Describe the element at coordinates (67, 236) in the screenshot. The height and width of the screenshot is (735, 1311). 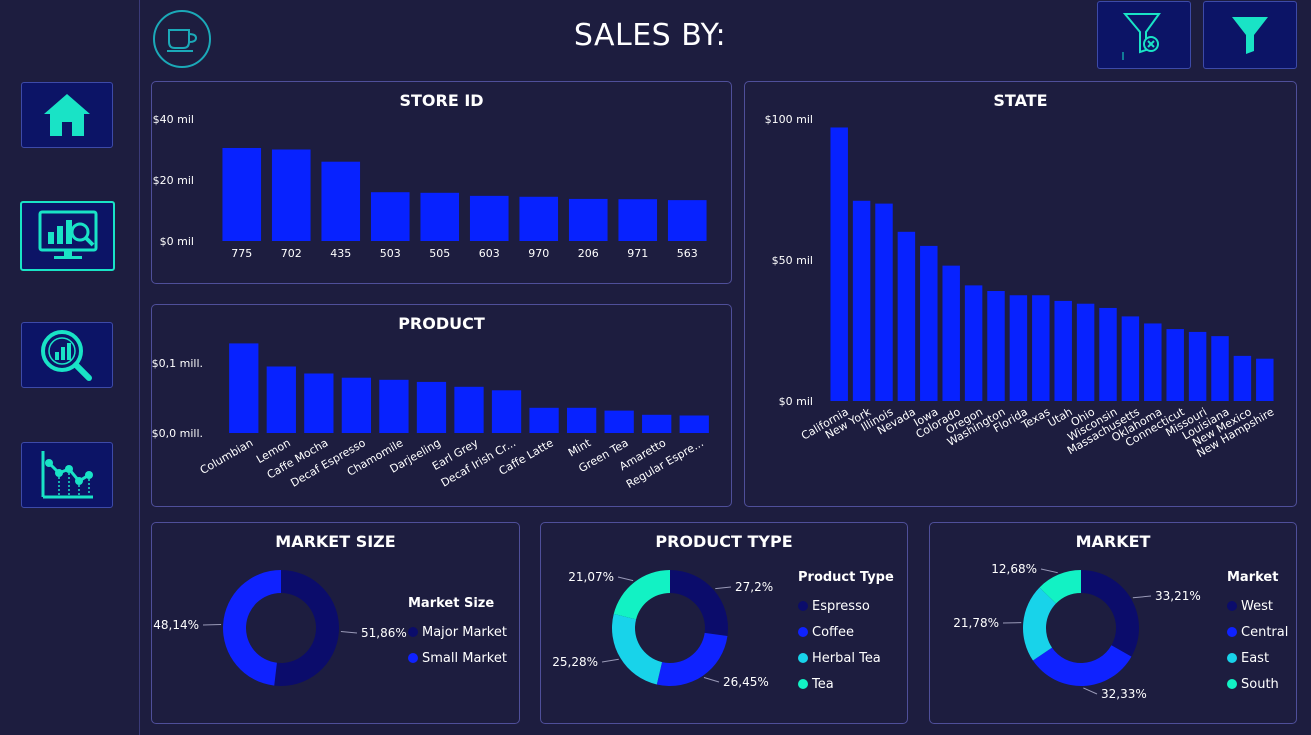
I see `nav-dashboard-button` at that location.